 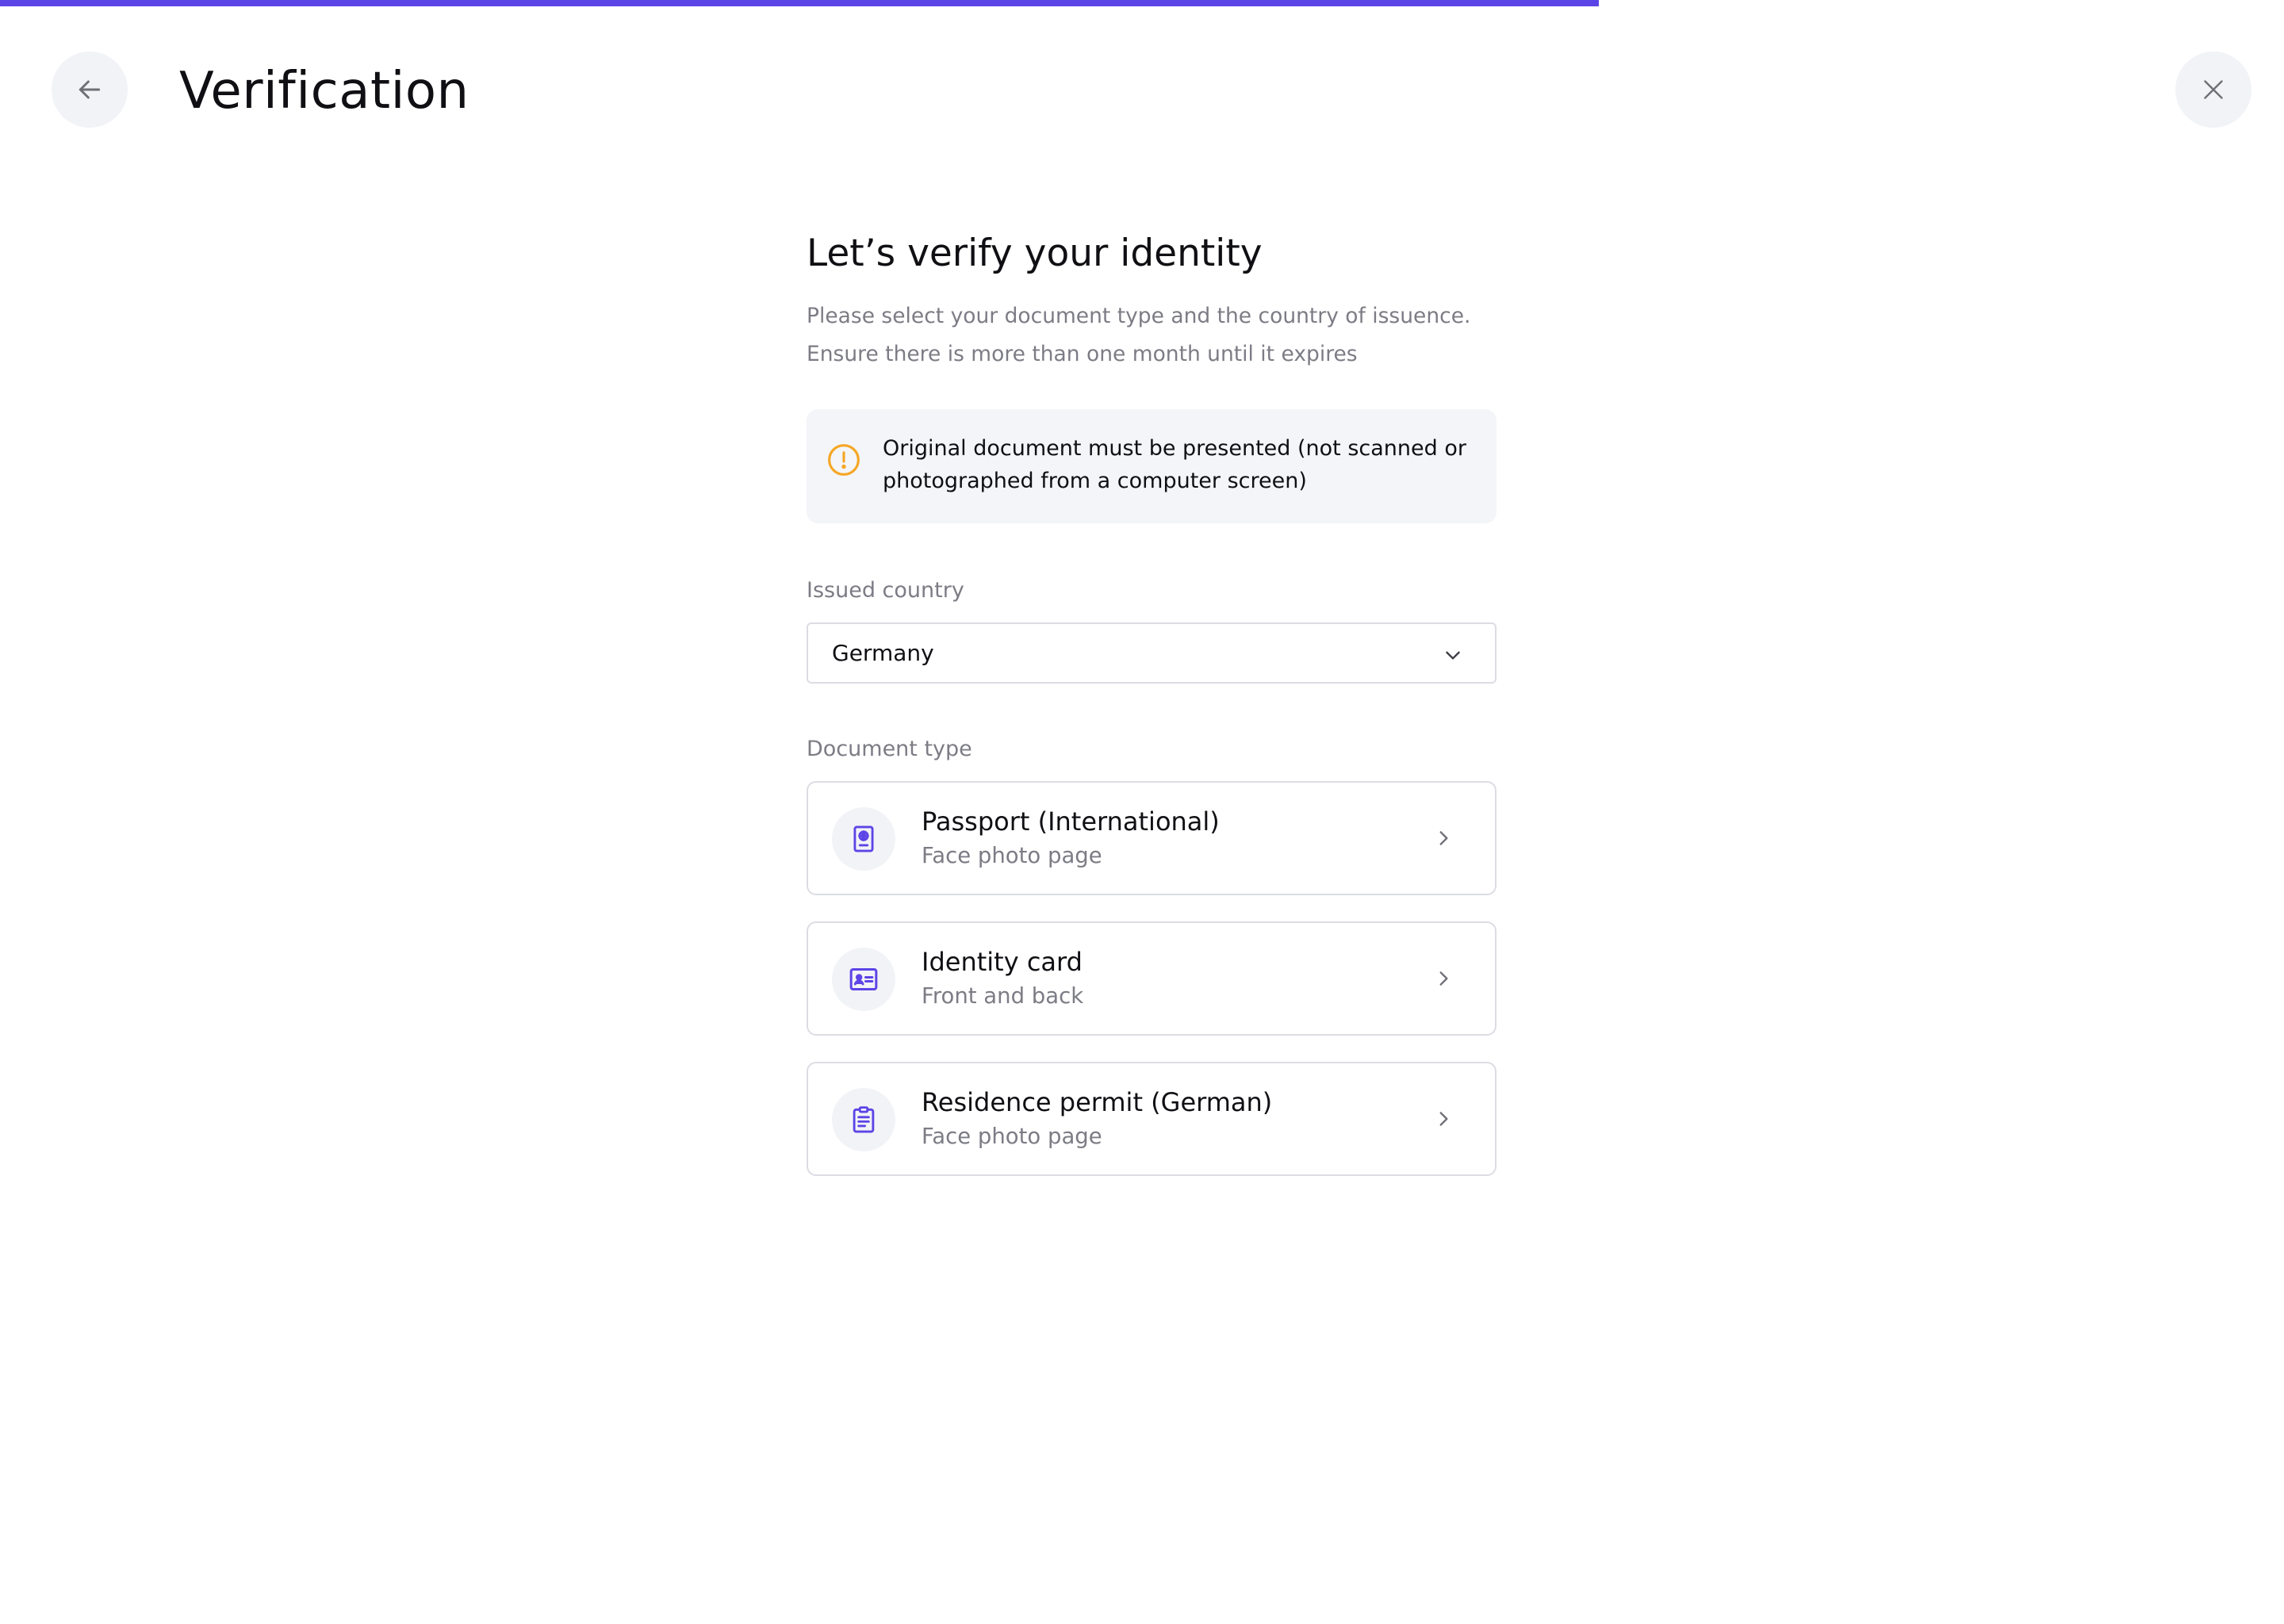 I want to click on page-title: Verification, so click(x=324, y=91).